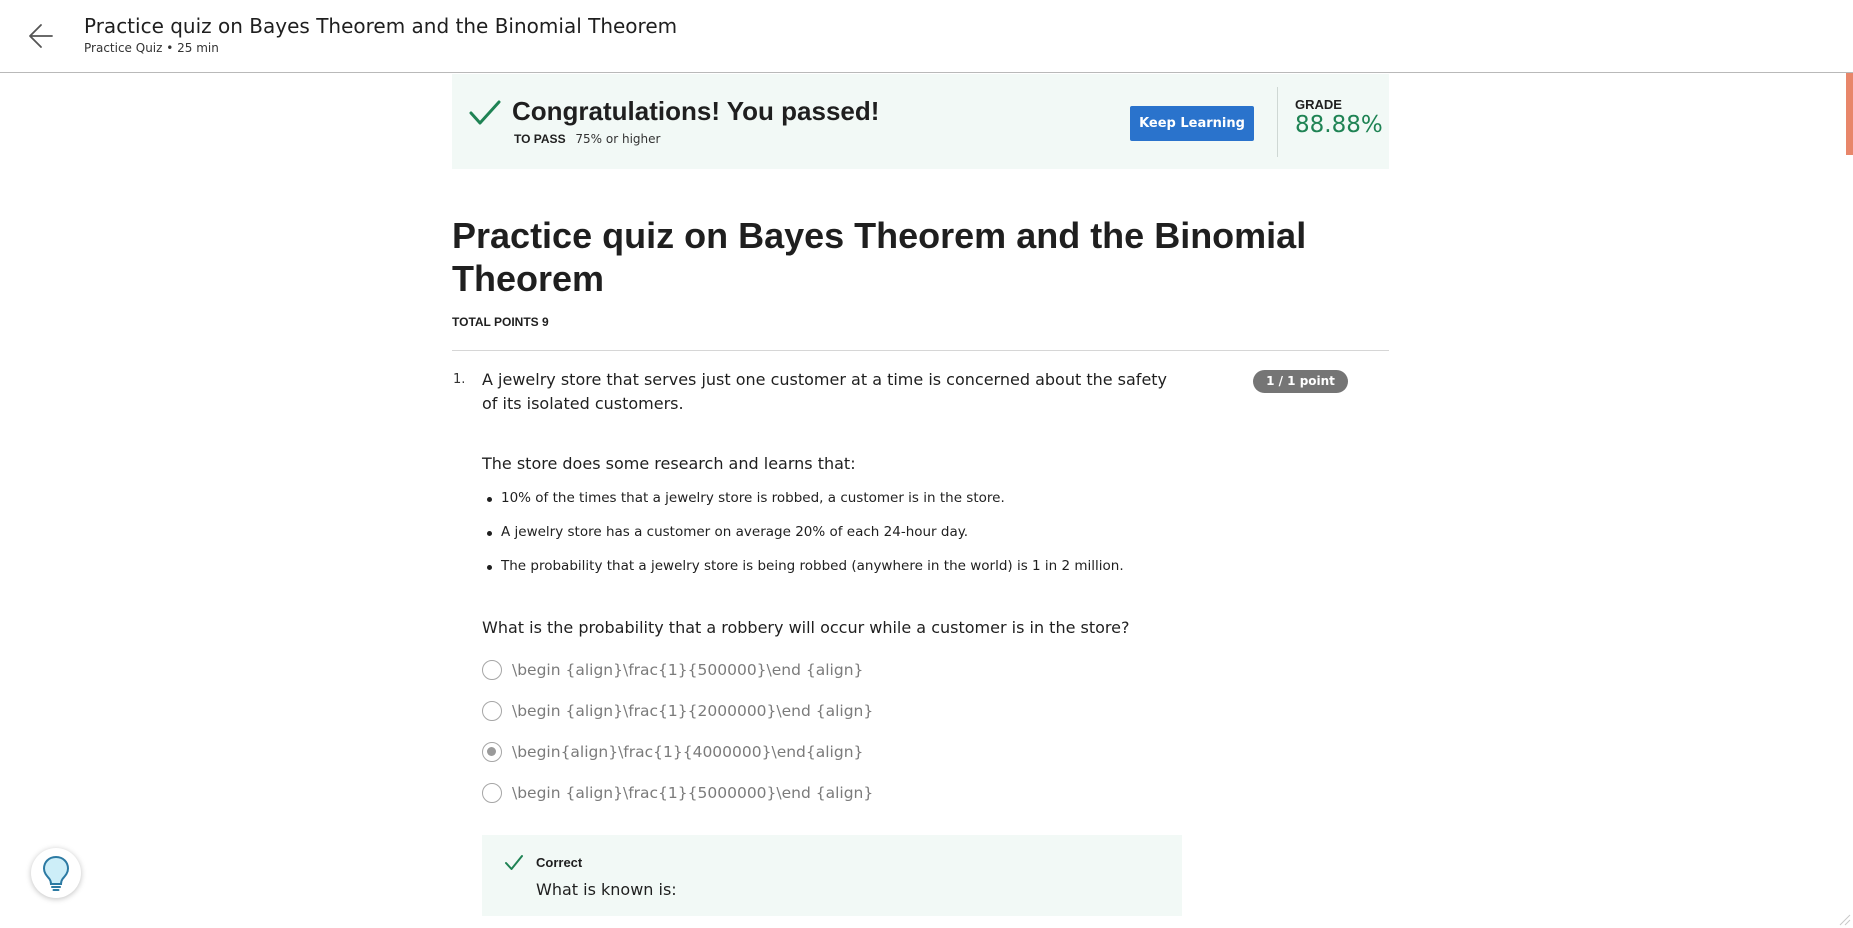  Describe the element at coordinates (1339, 125) in the screenshot. I see `grade-value: 88.88%` at that location.